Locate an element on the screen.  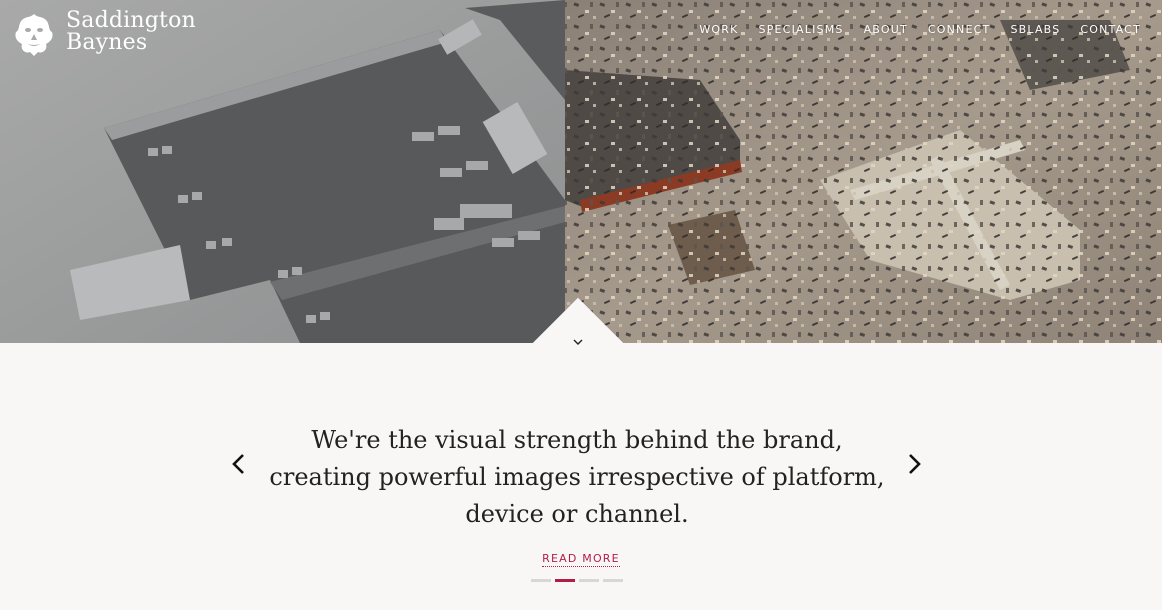
nav-item-contact: CONTACT is located at coordinates (1110, 29).